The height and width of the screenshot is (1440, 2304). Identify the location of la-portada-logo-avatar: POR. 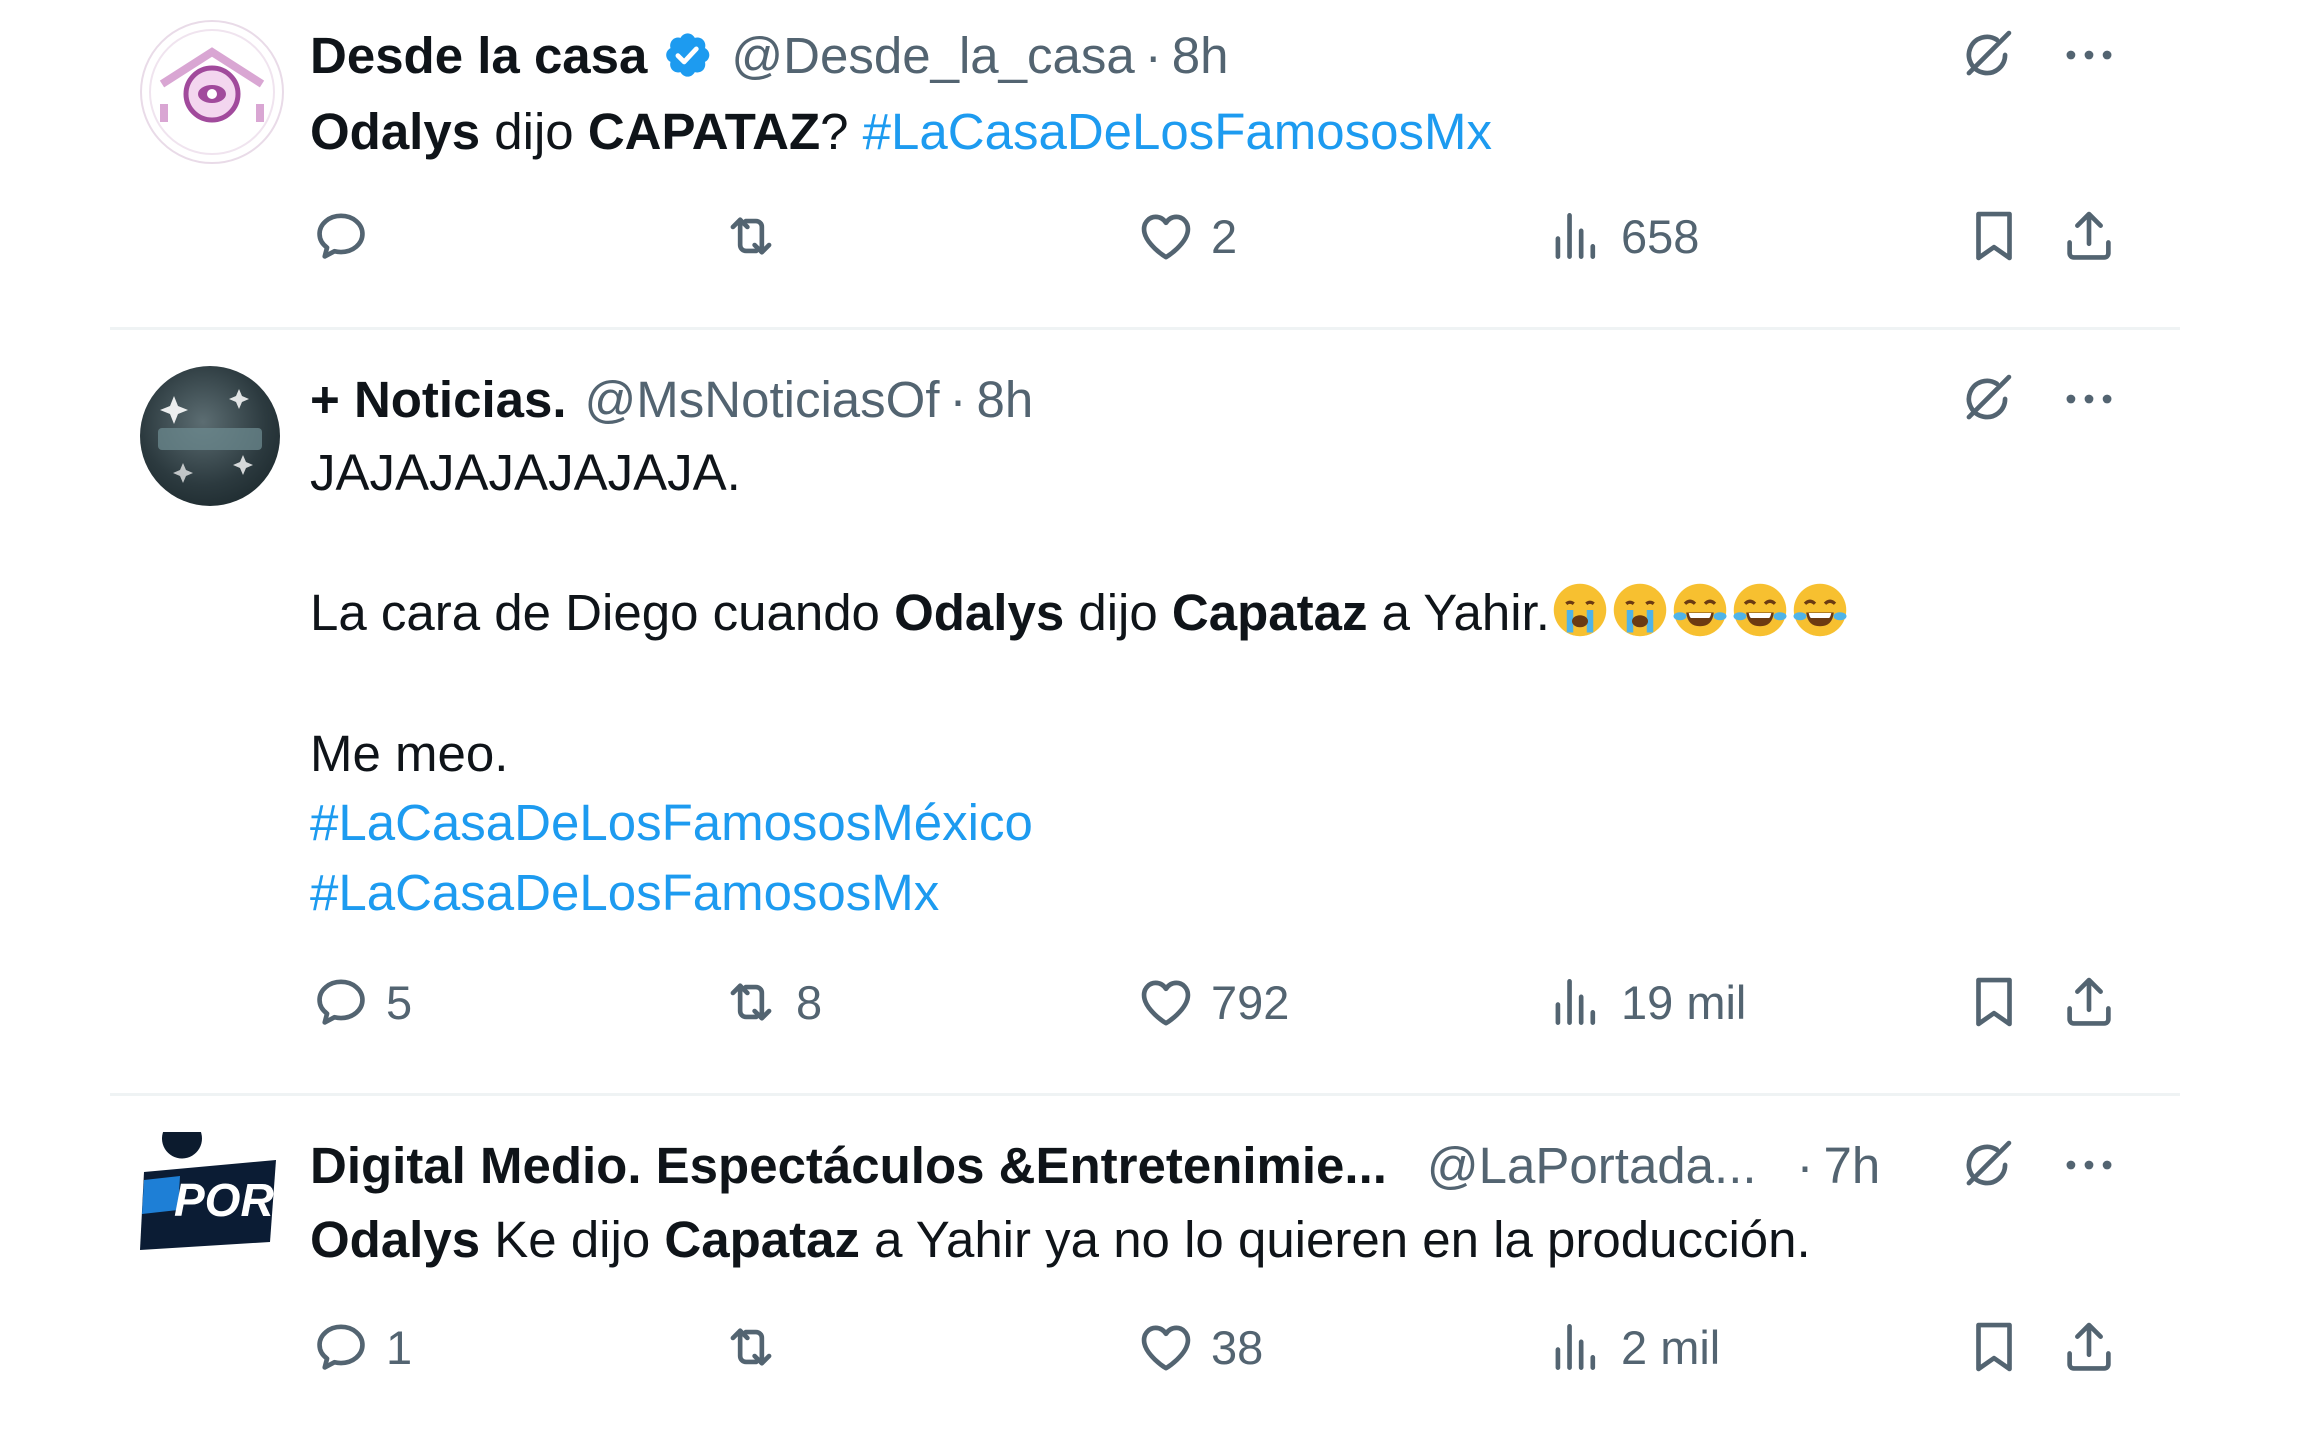
(210, 1195).